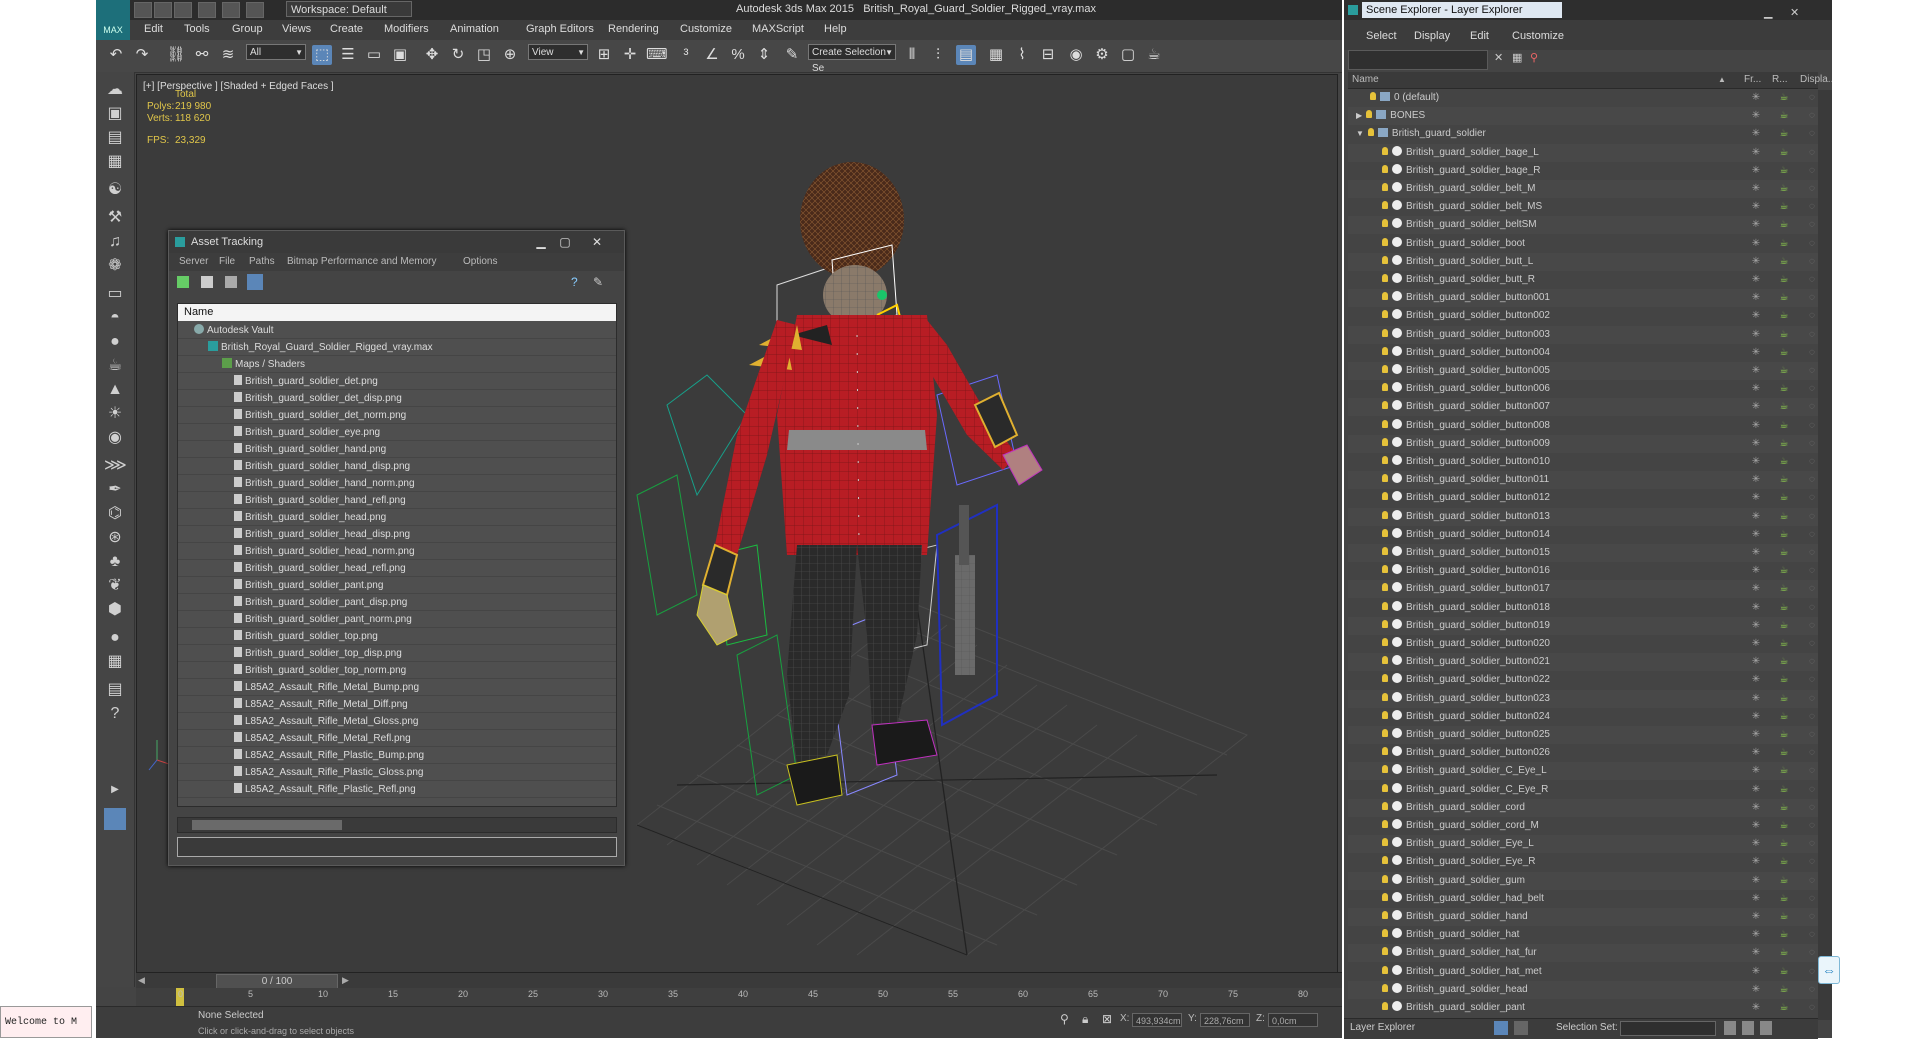  What do you see at coordinates (1583, 98) in the screenshot?
I see `layer-row: 0 (default) ✳ ☕ ◌` at bounding box center [1583, 98].